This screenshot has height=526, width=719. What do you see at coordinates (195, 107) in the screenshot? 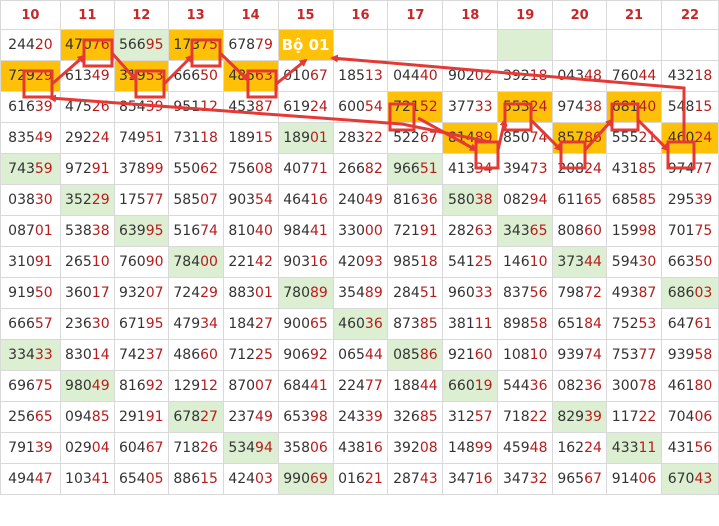
I see `result-cell: 95112` at bounding box center [195, 107].